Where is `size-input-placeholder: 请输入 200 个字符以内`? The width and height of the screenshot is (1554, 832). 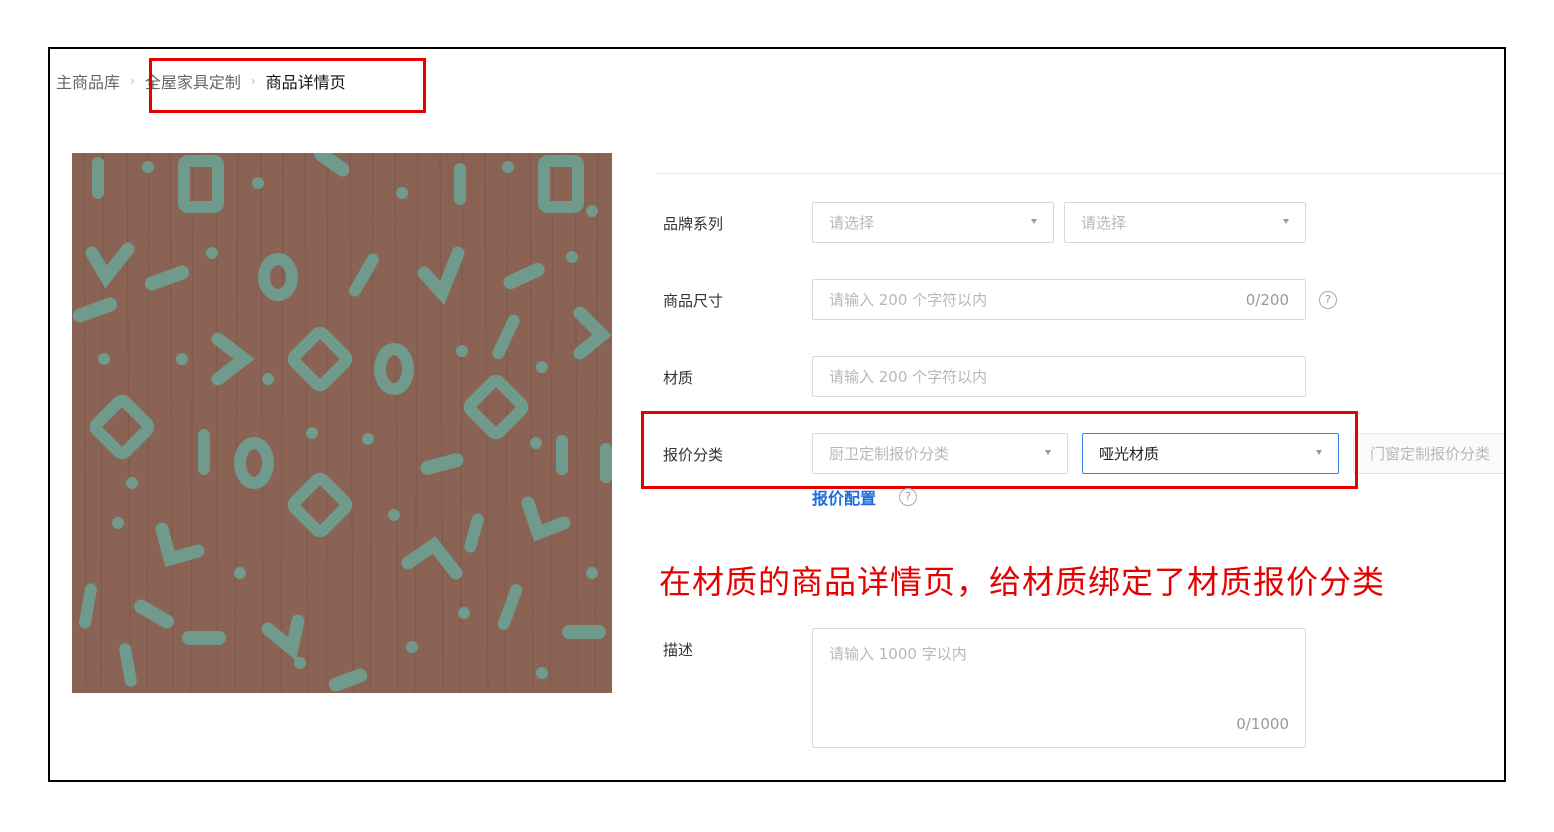
size-input-placeholder: 请输入 200 个字符以内 is located at coordinates (908, 300).